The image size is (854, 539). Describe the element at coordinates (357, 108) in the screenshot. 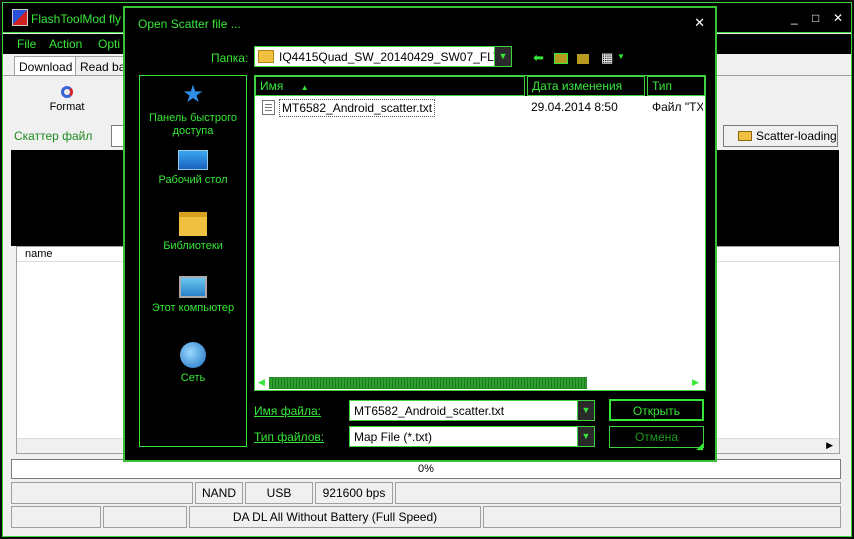

I see `file-name: MT6582_Android_scatter.txt` at that location.